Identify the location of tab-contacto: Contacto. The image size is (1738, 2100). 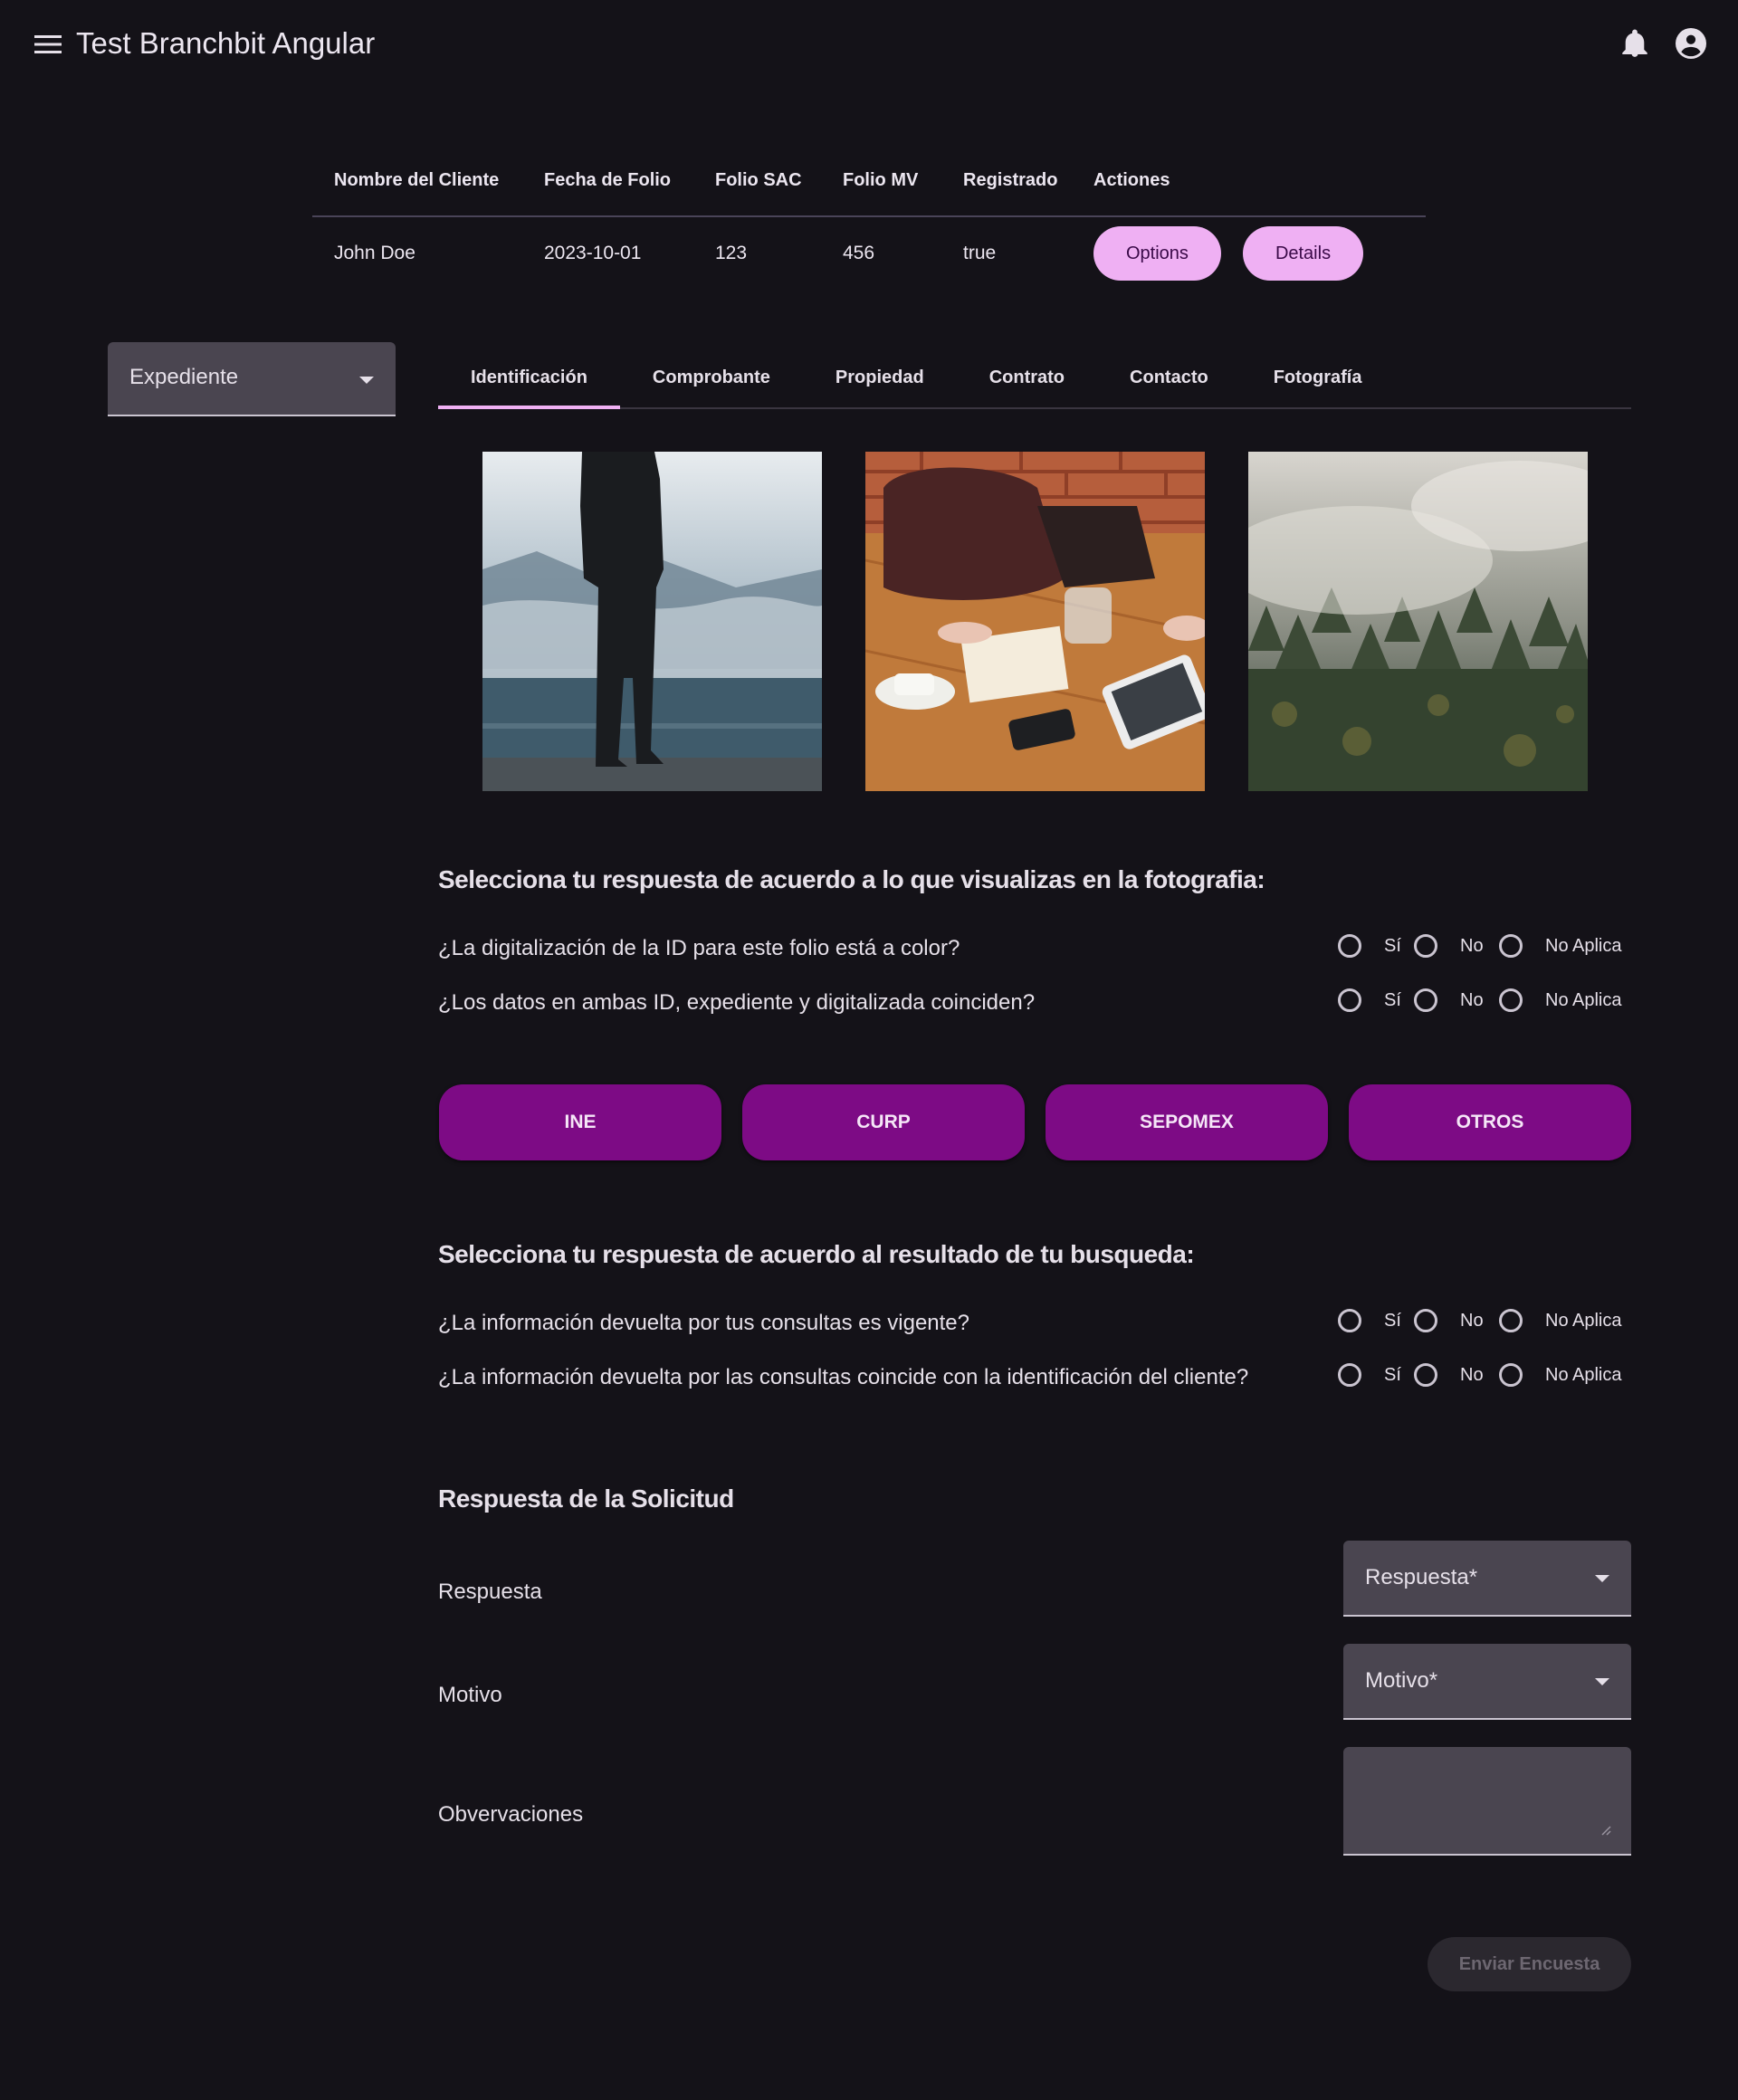
(1169, 378).